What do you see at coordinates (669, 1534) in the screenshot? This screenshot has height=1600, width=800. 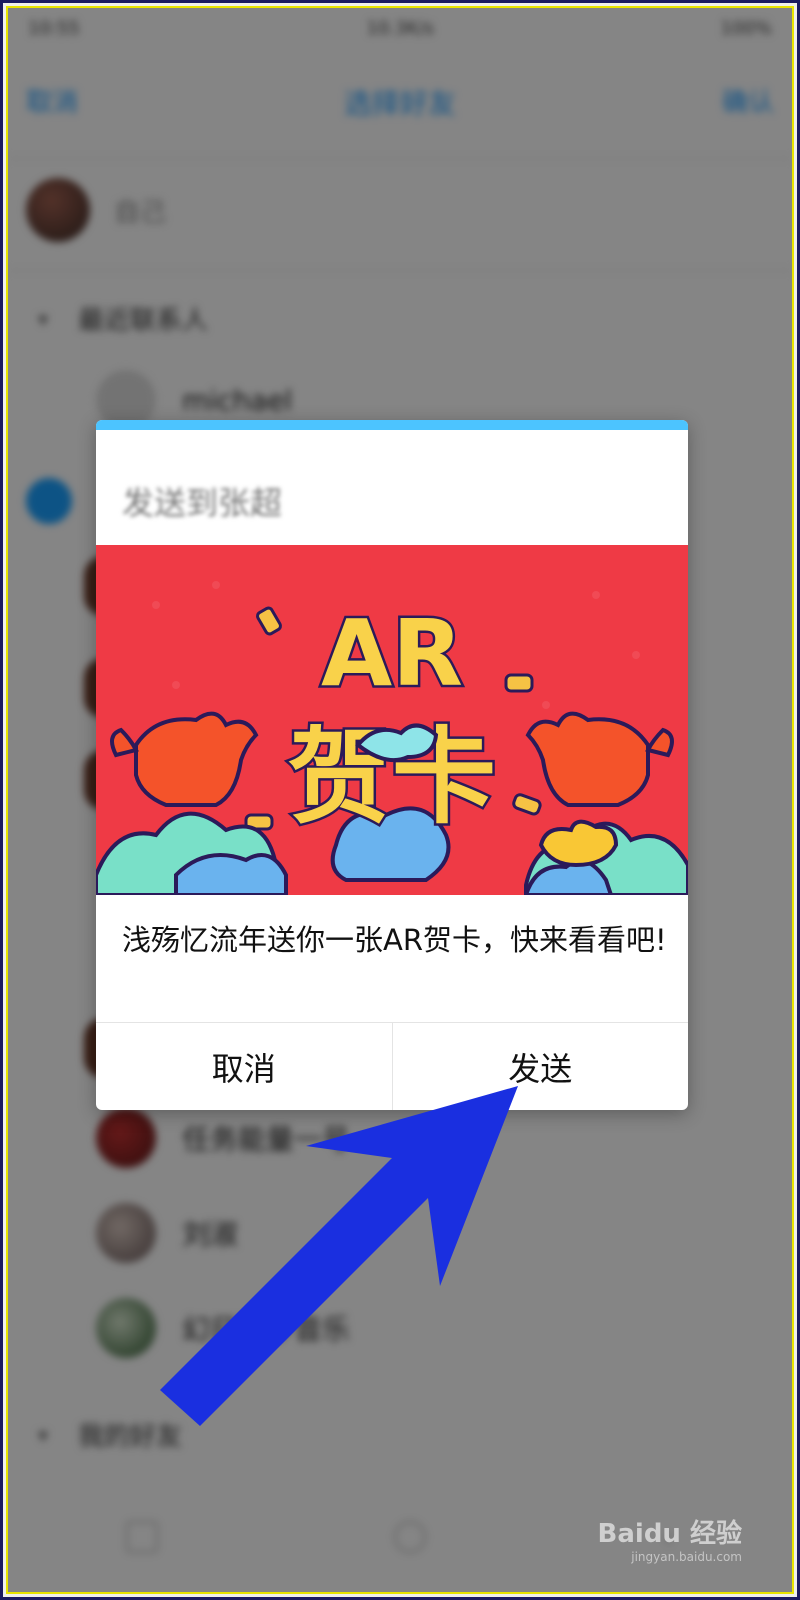 I see `watermark-brand: Baidu 经验` at bounding box center [669, 1534].